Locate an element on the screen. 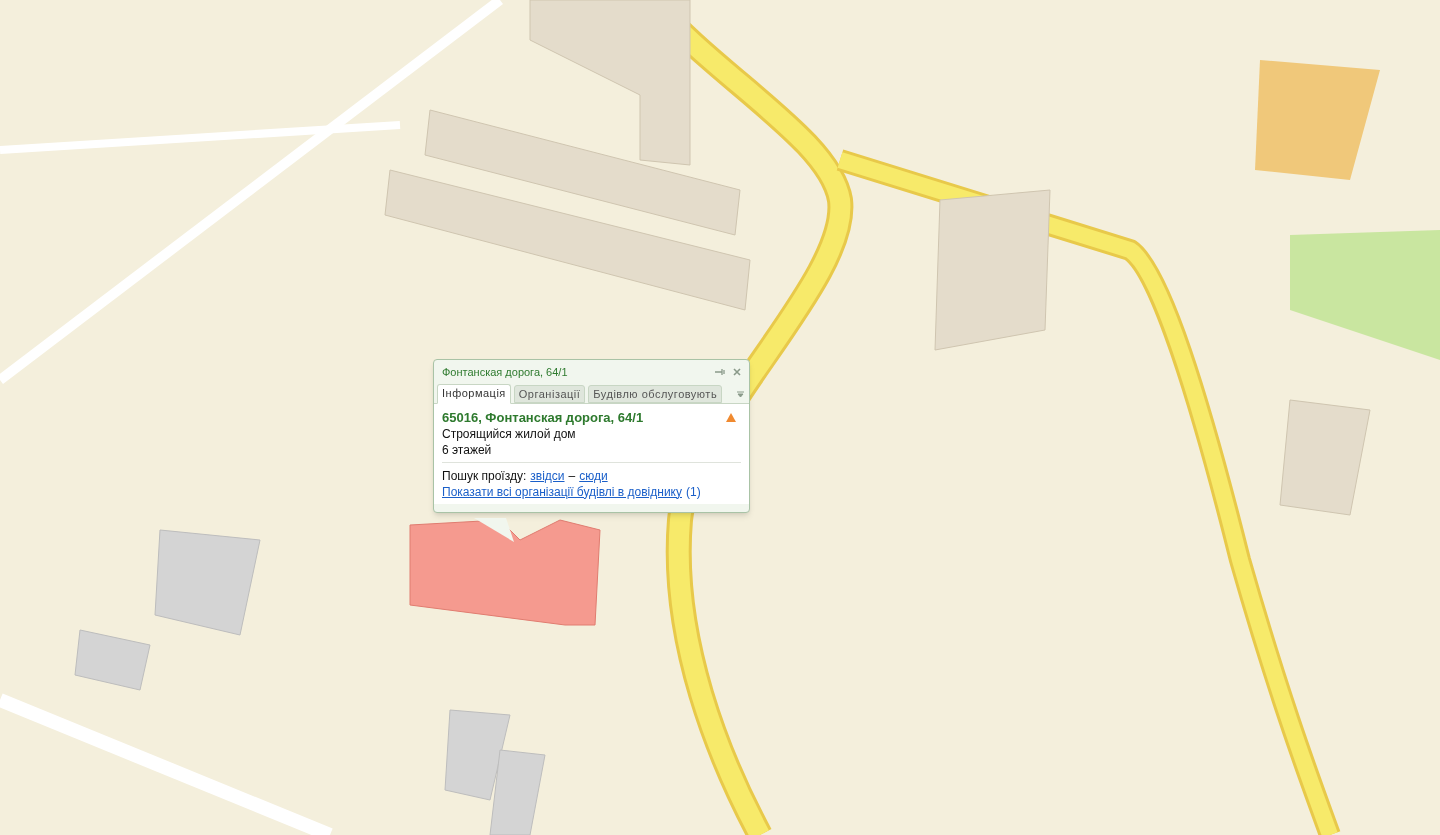 The height and width of the screenshot is (835, 1440). popup-tab: Інформація is located at coordinates (474, 393).